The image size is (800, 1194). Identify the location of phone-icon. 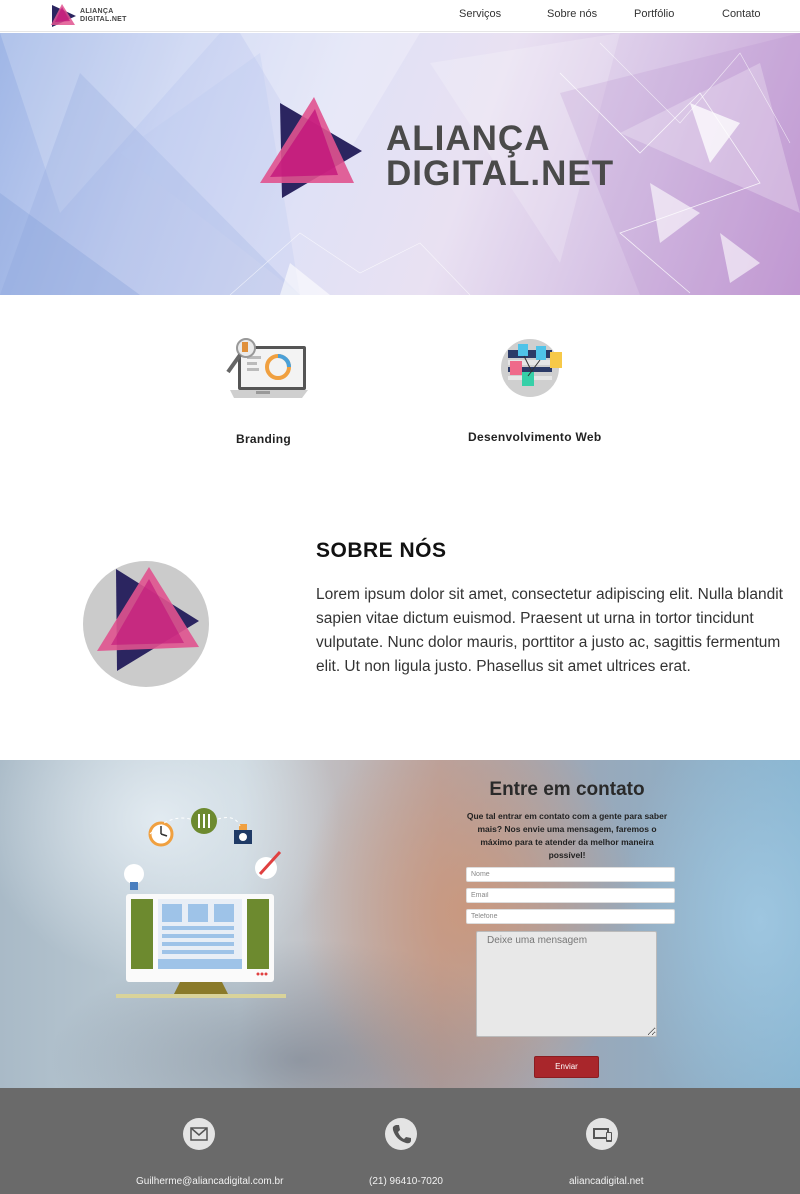
(401, 1134).